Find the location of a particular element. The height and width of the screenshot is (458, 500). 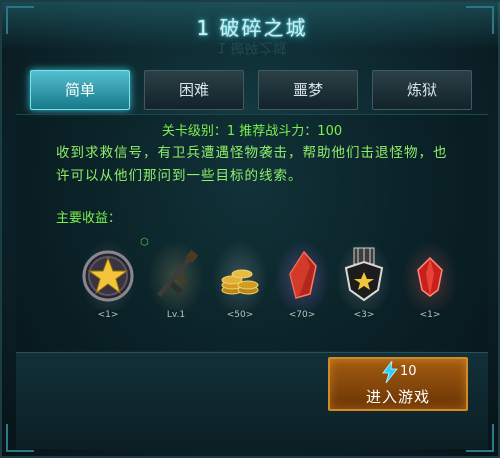

rifle-icon is located at coordinates (177, 273).